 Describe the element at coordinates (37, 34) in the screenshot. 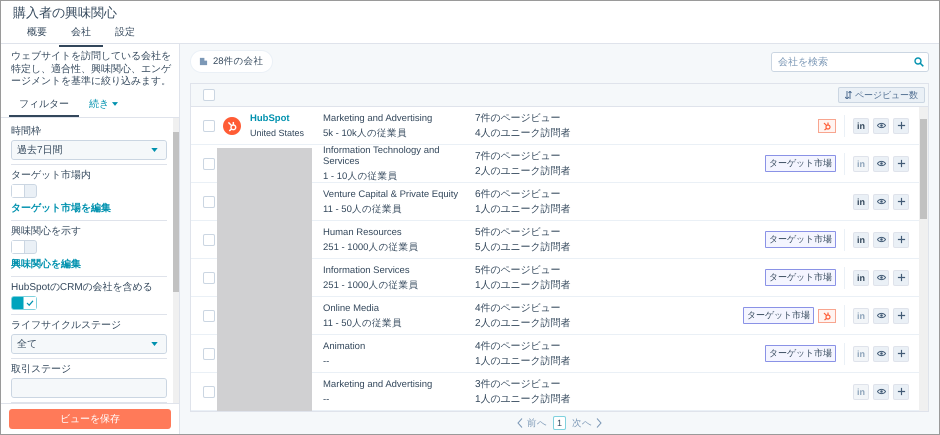

I see `tab: 概要` at that location.